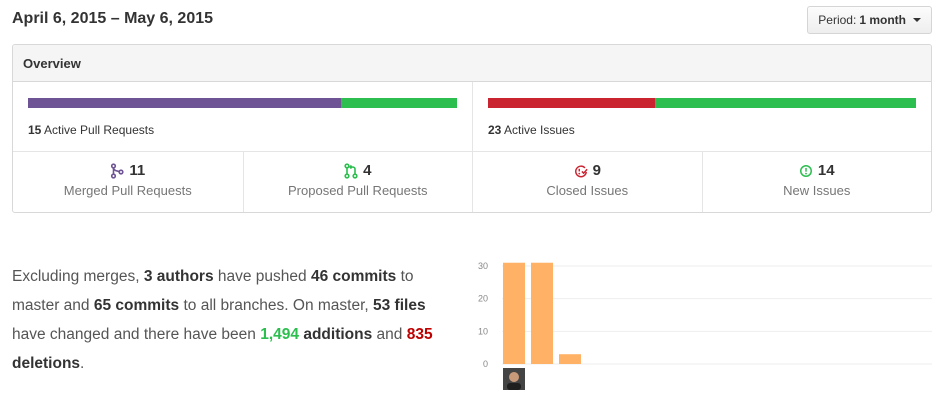 The width and height of the screenshot is (949, 408). What do you see at coordinates (113, 18) in the screenshot?
I see `date-range-title: April 6, 2015 – May 6, 2015` at bounding box center [113, 18].